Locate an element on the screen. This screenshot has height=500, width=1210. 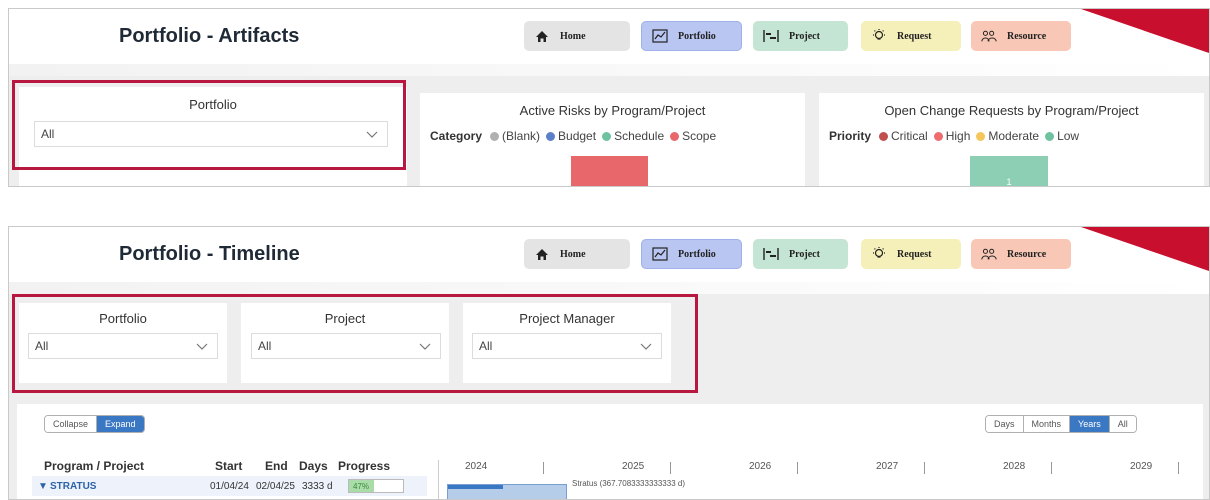
legend-label: Schedule is located at coordinates (639, 136).